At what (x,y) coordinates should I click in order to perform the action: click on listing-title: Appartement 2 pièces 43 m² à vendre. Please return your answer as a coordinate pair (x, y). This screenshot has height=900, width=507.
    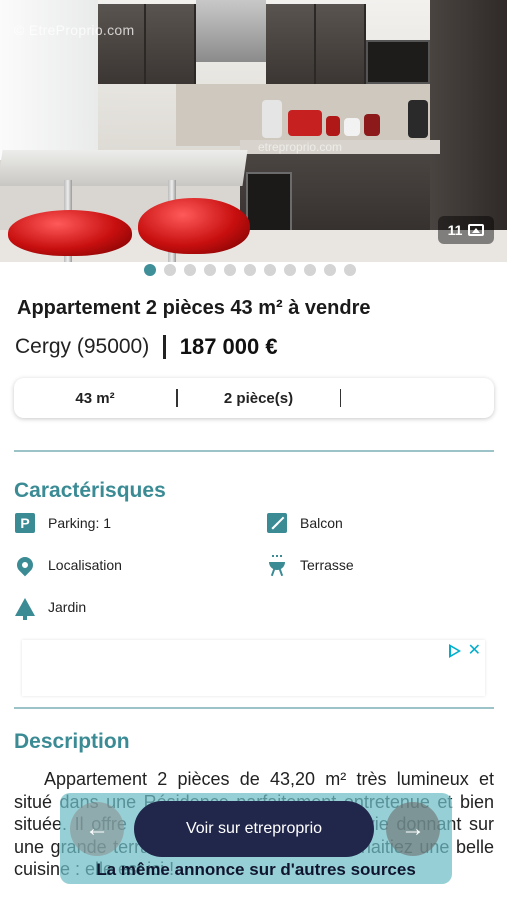
    Looking at the image, I should click on (194, 308).